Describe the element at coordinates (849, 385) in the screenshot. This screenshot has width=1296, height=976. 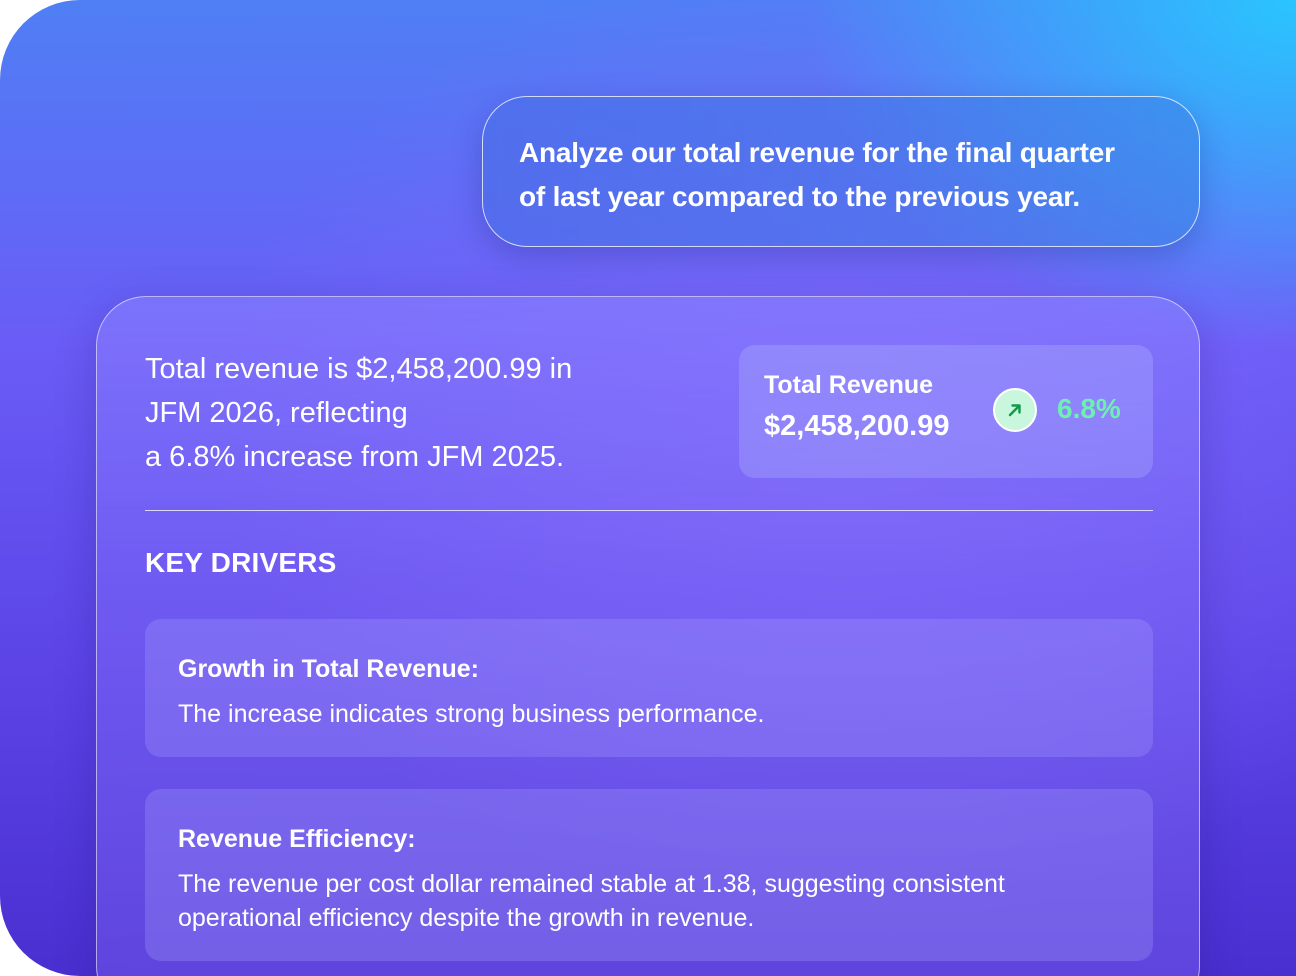
I see `metric-label: Total Revenue` at that location.